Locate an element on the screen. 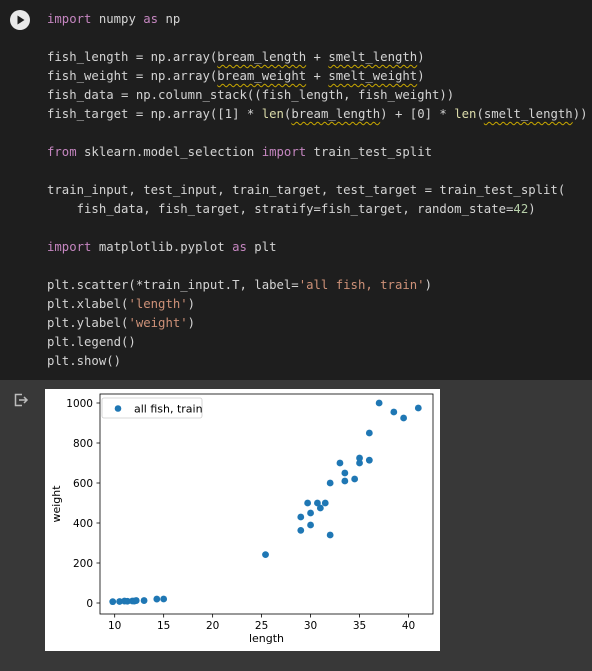 This screenshot has height=671, width=592. play-icon is located at coordinates (21, 20).